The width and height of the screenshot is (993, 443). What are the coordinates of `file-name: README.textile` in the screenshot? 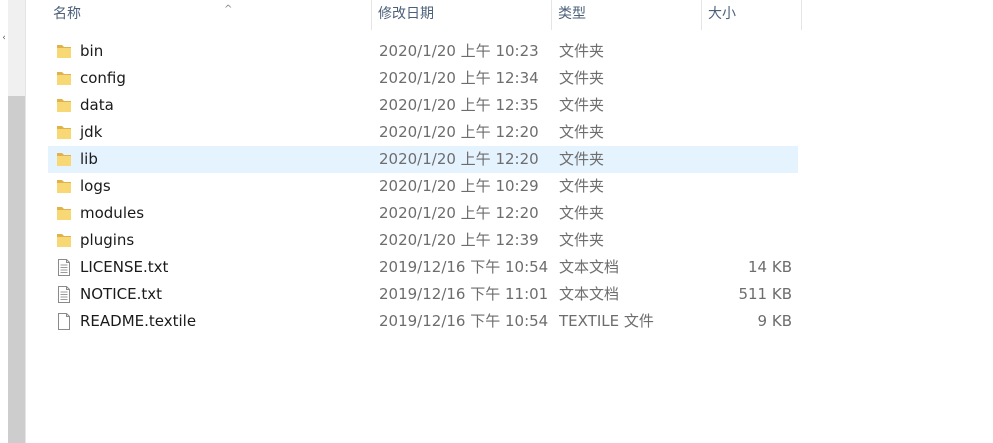 It's located at (138, 321).